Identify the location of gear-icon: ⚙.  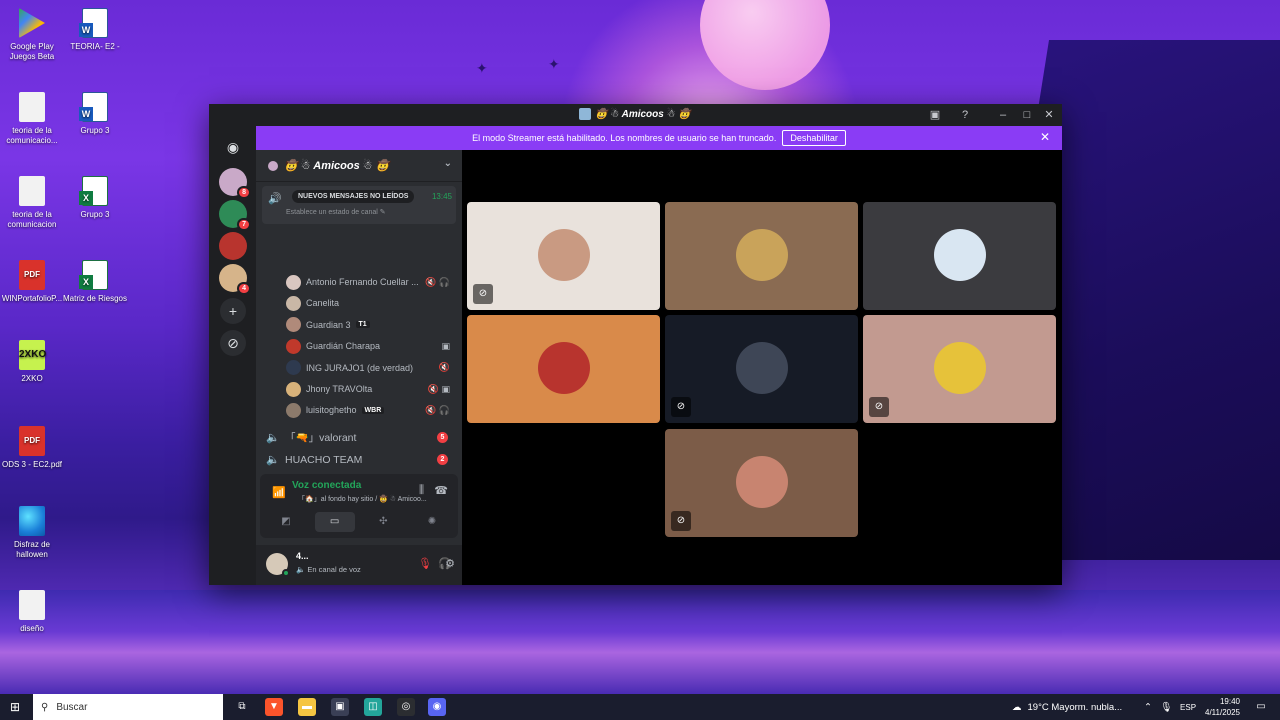
(450, 564).